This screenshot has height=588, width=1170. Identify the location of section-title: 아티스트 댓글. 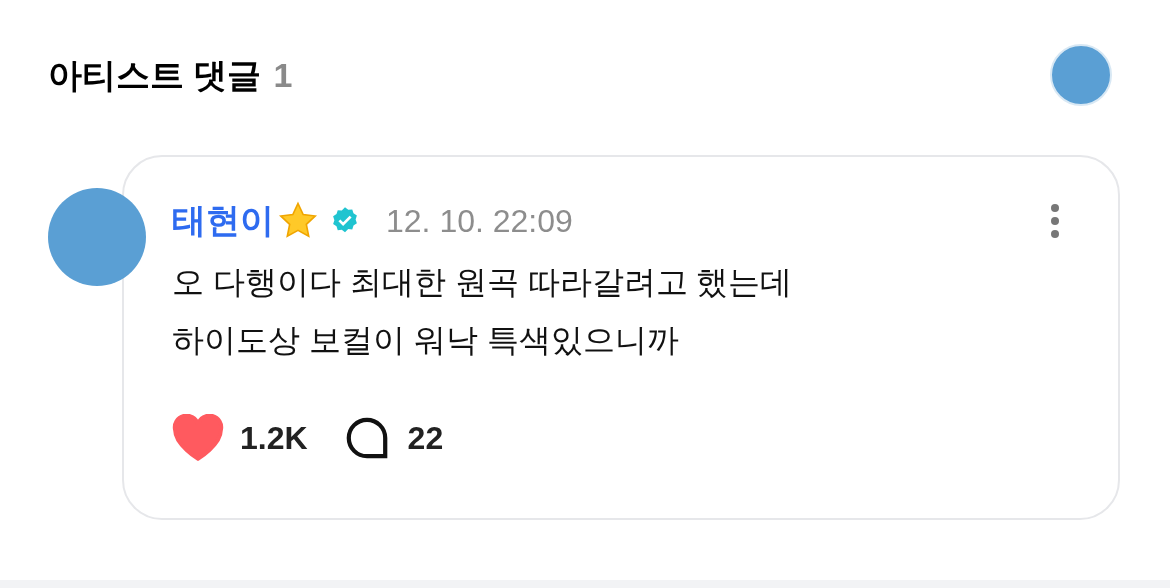
(155, 75).